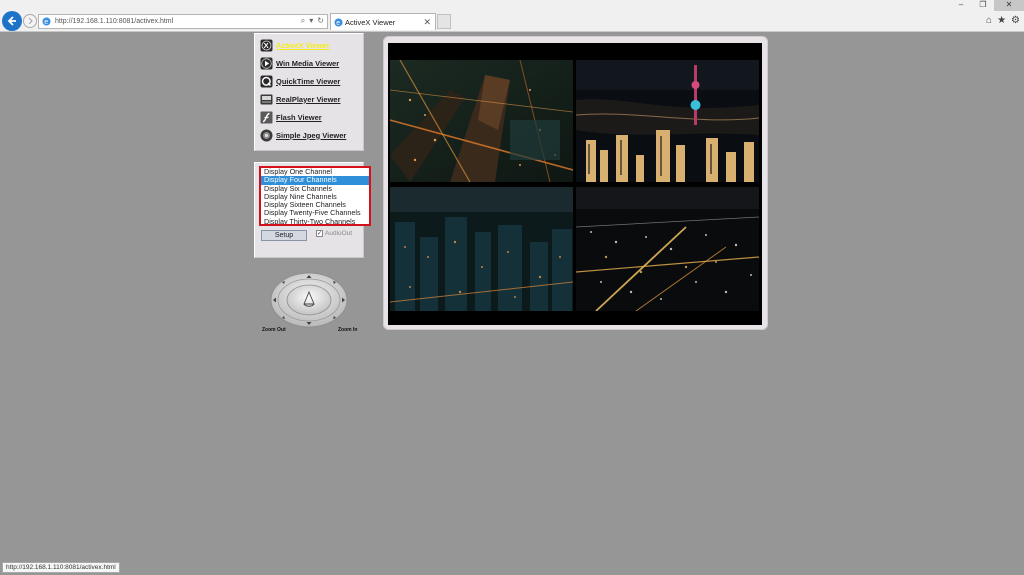 The width and height of the screenshot is (1024, 575). I want to click on tab-title: ActiveX Viewer, so click(370, 22).